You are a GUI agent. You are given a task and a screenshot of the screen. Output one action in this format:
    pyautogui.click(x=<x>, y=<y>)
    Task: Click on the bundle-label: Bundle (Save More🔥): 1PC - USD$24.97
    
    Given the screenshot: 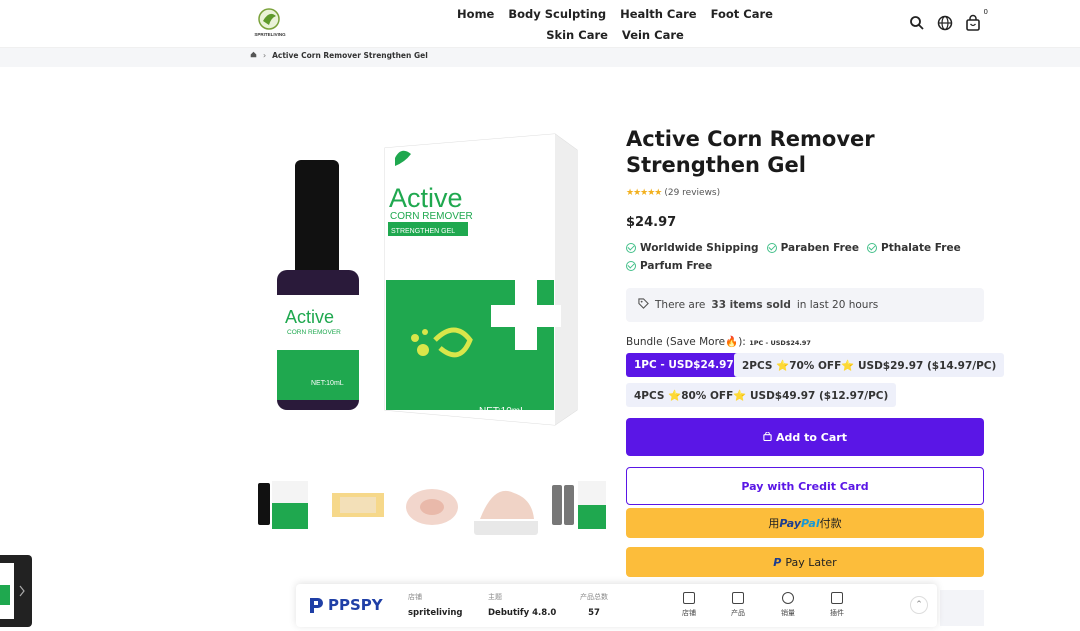 What is the action you would take?
    pyautogui.click(x=718, y=342)
    